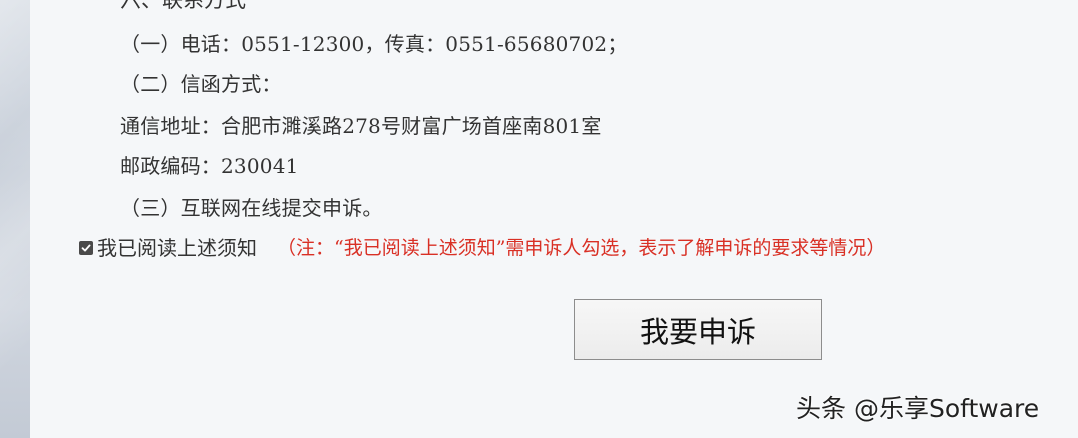 The image size is (1078, 438). Describe the element at coordinates (15, 219) in the screenshot. I see `left-decorative-band` at that location.